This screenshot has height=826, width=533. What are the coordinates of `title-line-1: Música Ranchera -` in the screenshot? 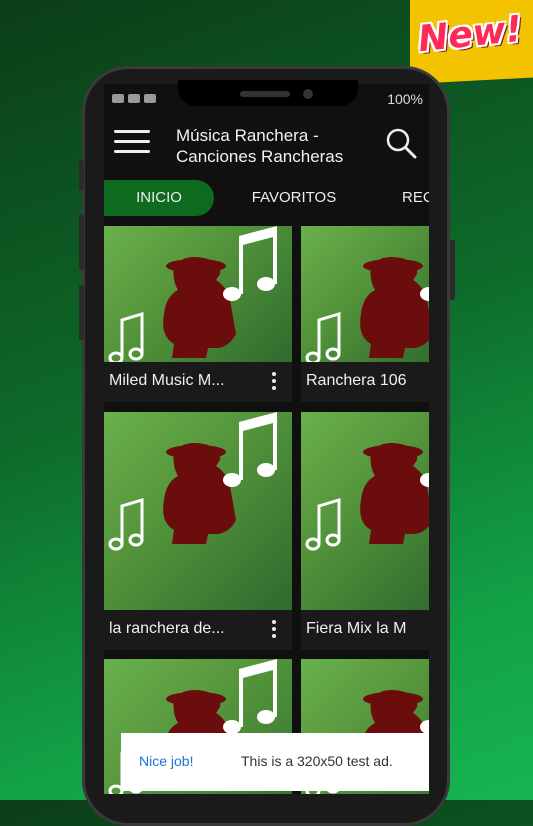 It's located at (247, 135).